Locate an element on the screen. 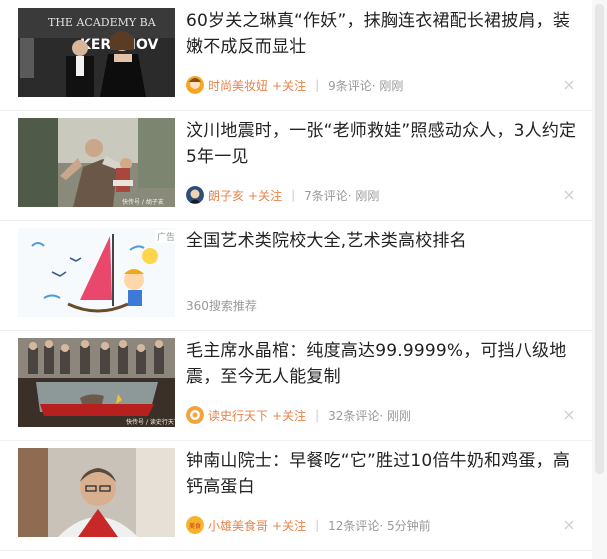 Image resolution: width=607 pixels, height=559 pixels. comment-count: 7条评论 is located at coordinates (326, 195).